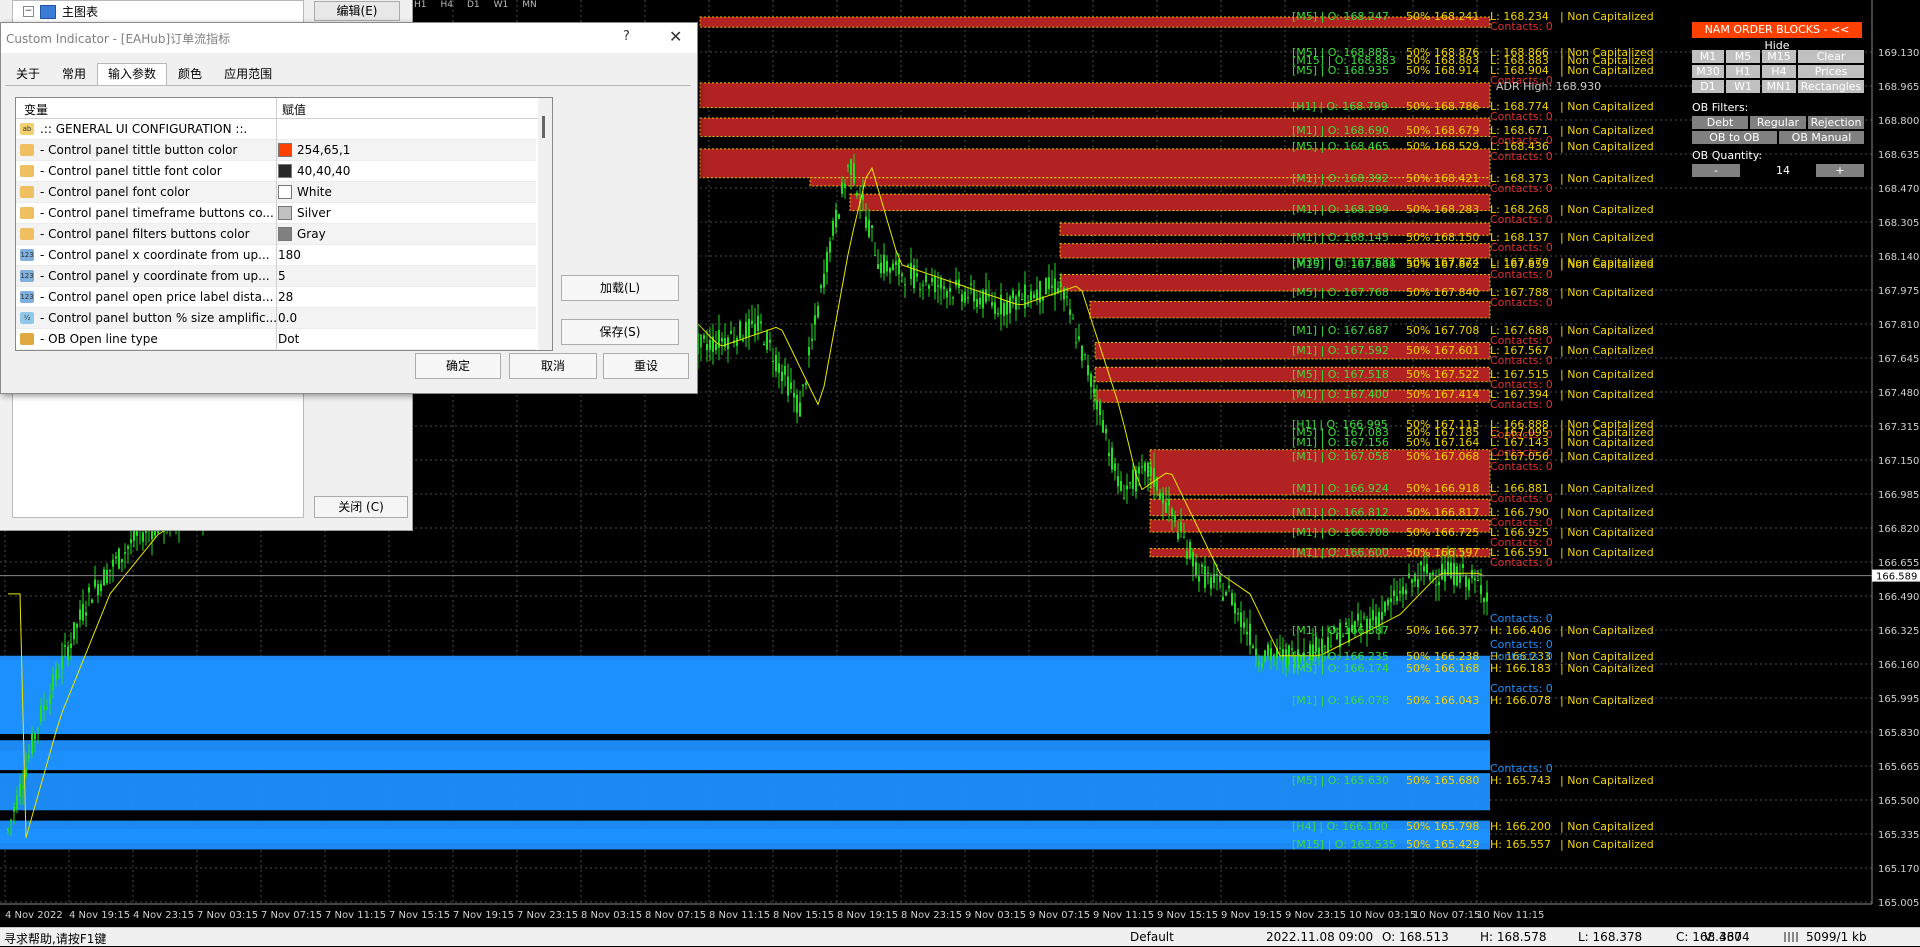 Image resolution: width=1920 pixels, height=947 pixels. I want to click on qty-minus-button: -, so click(1716, 170).